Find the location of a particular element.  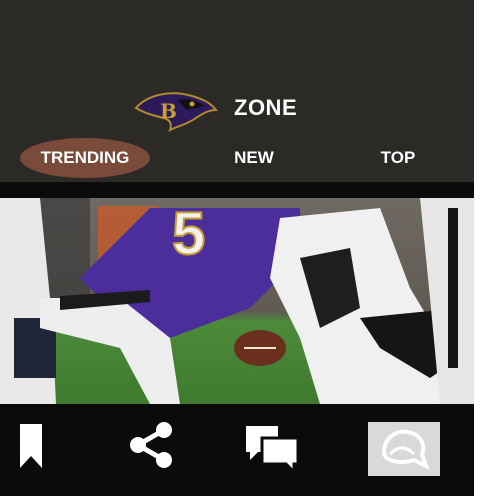

comments-icon is located at coordinates (272, 450).